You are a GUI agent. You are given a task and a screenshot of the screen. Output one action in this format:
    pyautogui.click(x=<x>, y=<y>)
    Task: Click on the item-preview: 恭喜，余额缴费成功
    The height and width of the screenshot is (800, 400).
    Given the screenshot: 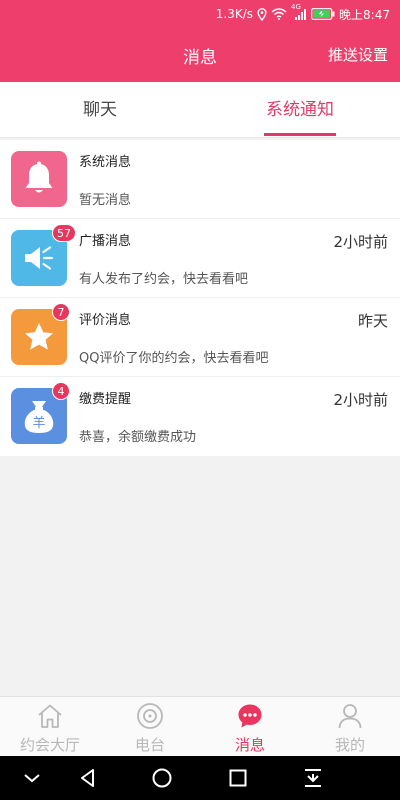 What is the action you would take?
    pyautogui.click(x=138, y=437)
    